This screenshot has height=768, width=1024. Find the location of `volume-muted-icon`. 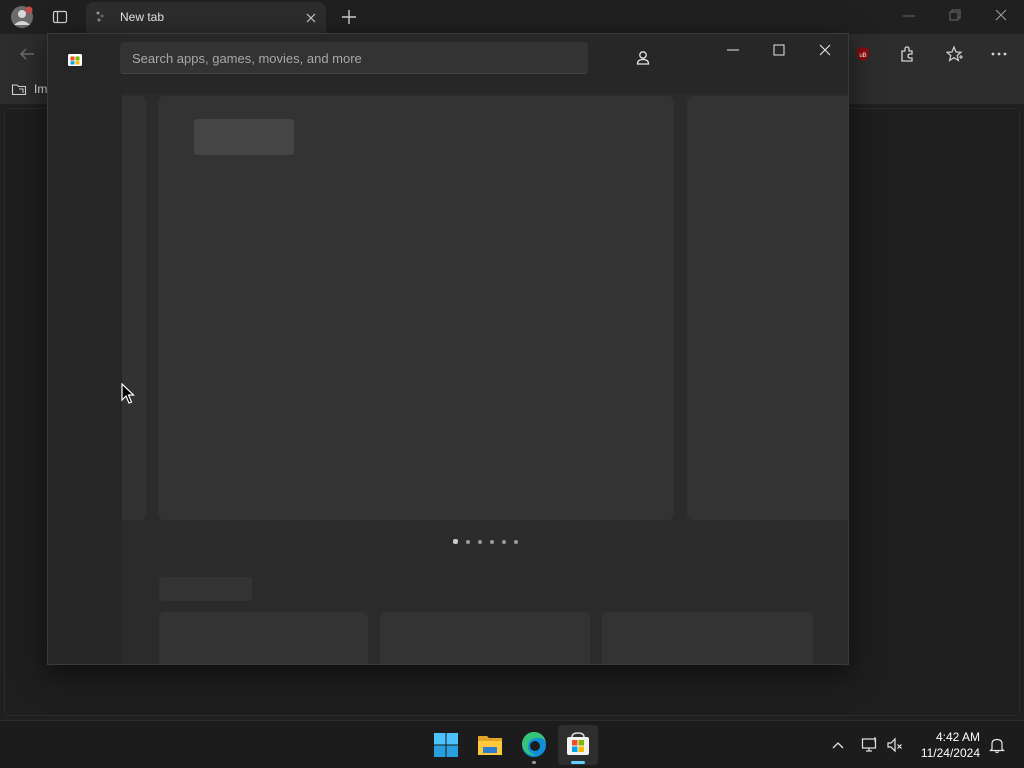

volume-muted-icon is located at coordinates (895, 745).